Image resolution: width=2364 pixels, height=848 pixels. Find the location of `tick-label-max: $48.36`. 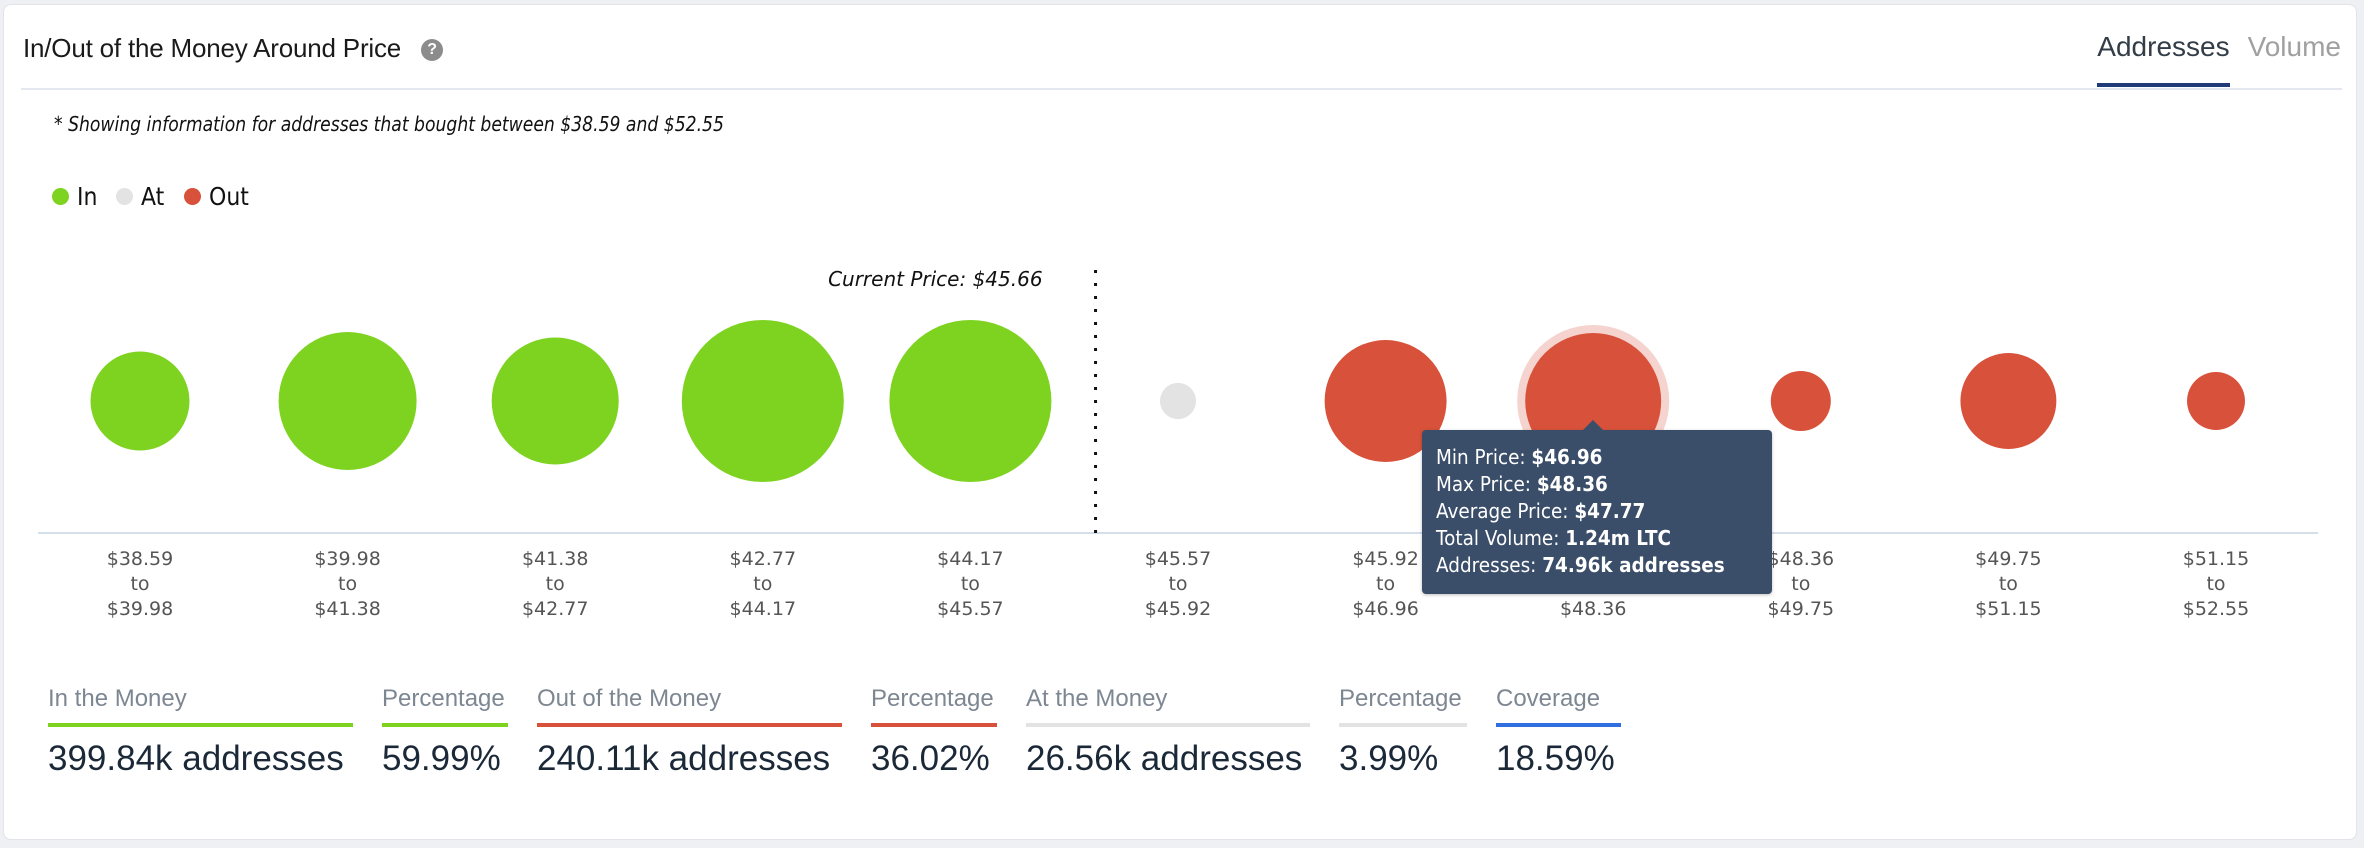

tick-label-max: $48.36 is located at coordinates (1593, 609).